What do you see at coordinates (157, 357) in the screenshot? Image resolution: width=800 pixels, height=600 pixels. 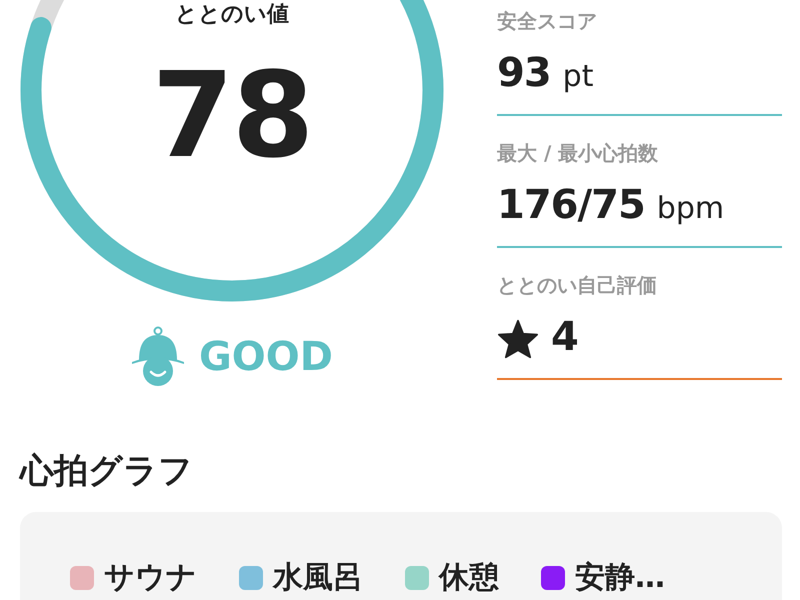 I see `bell-face-icon` at bounding box center [157, 357].